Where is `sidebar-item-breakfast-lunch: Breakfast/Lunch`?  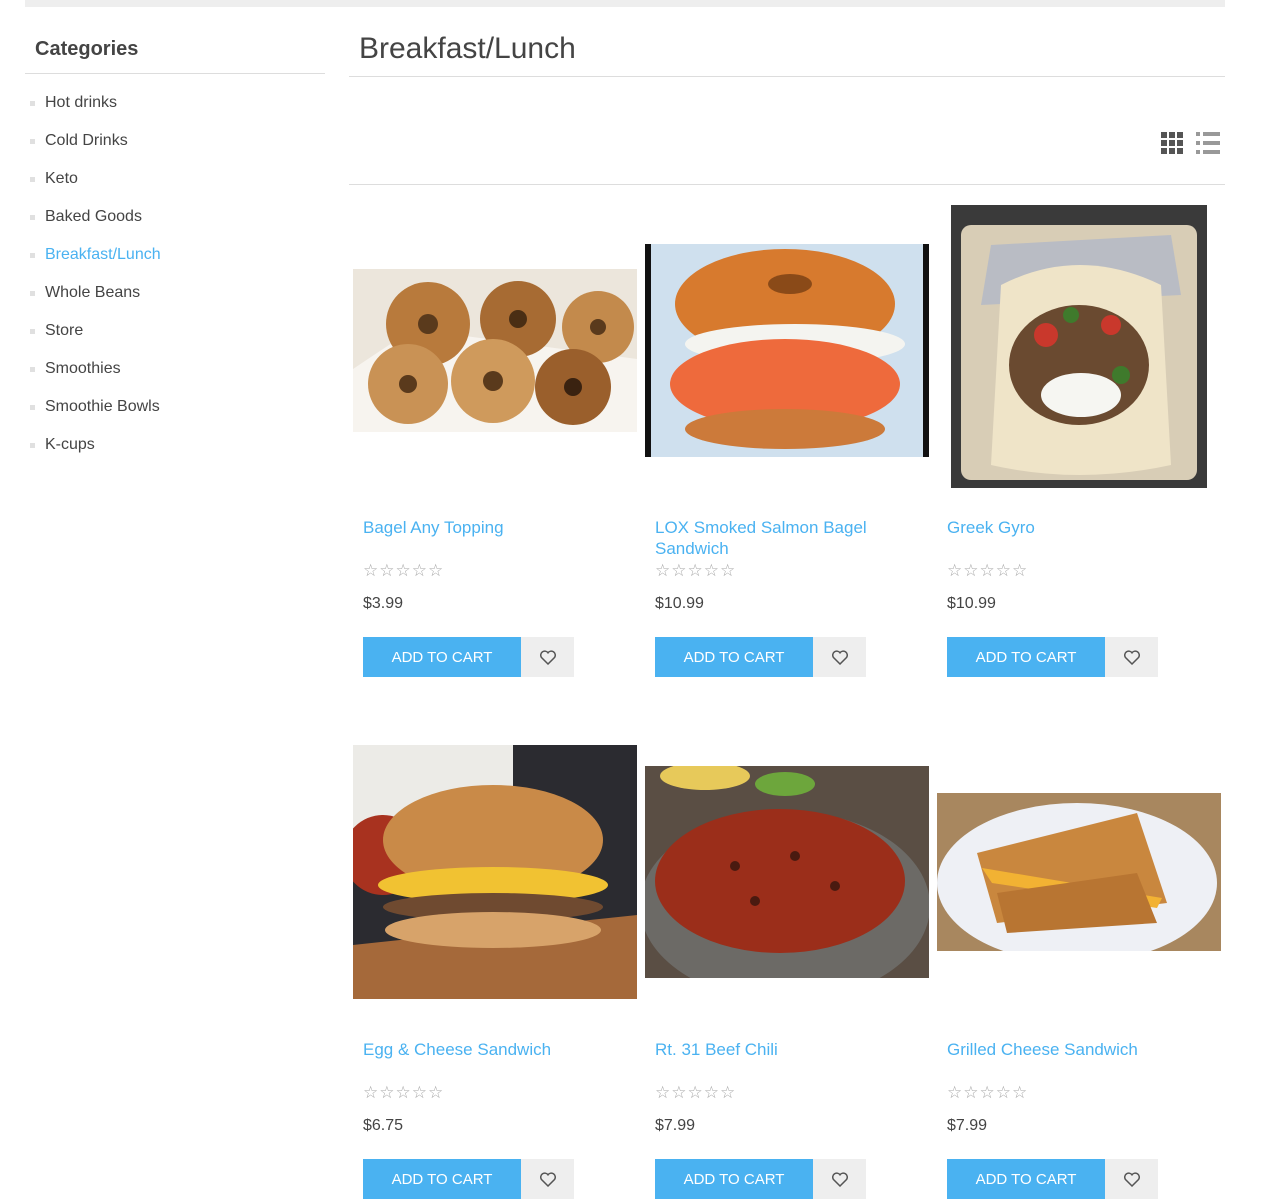 sidebar-item-breakfast-lunch: Breakfast/Lunch is located at coordinates (175, 255).